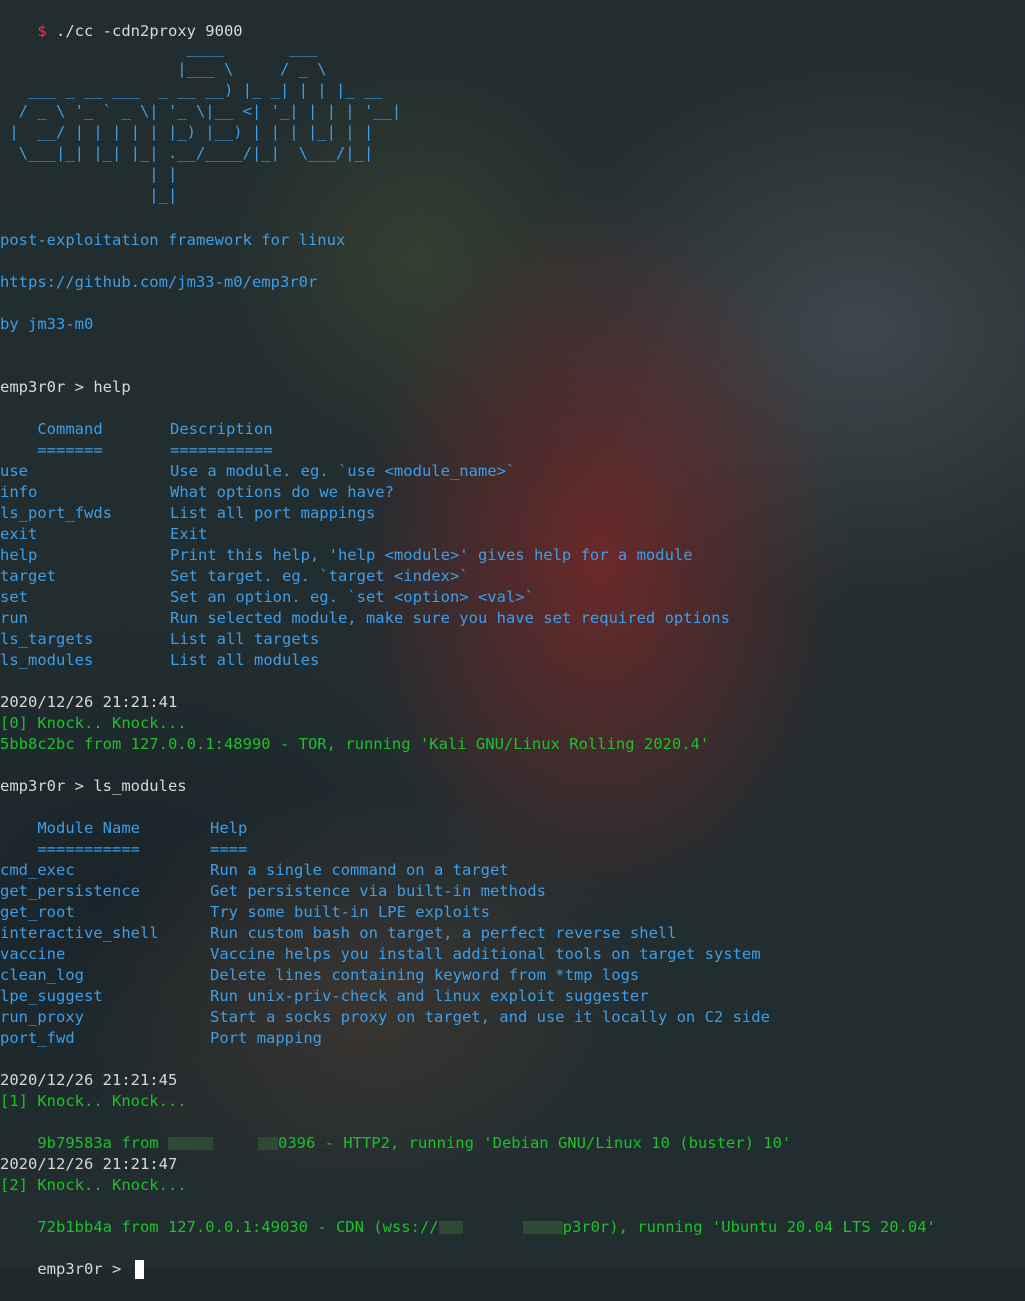 The width and height of the screenshot is (1025, 1301). What do you see at coordinates (121, 20) in the screenshot?
I see `shell-command-line: $ ./cc -cdn2proxy 9000` at bounding box center [121, 20].